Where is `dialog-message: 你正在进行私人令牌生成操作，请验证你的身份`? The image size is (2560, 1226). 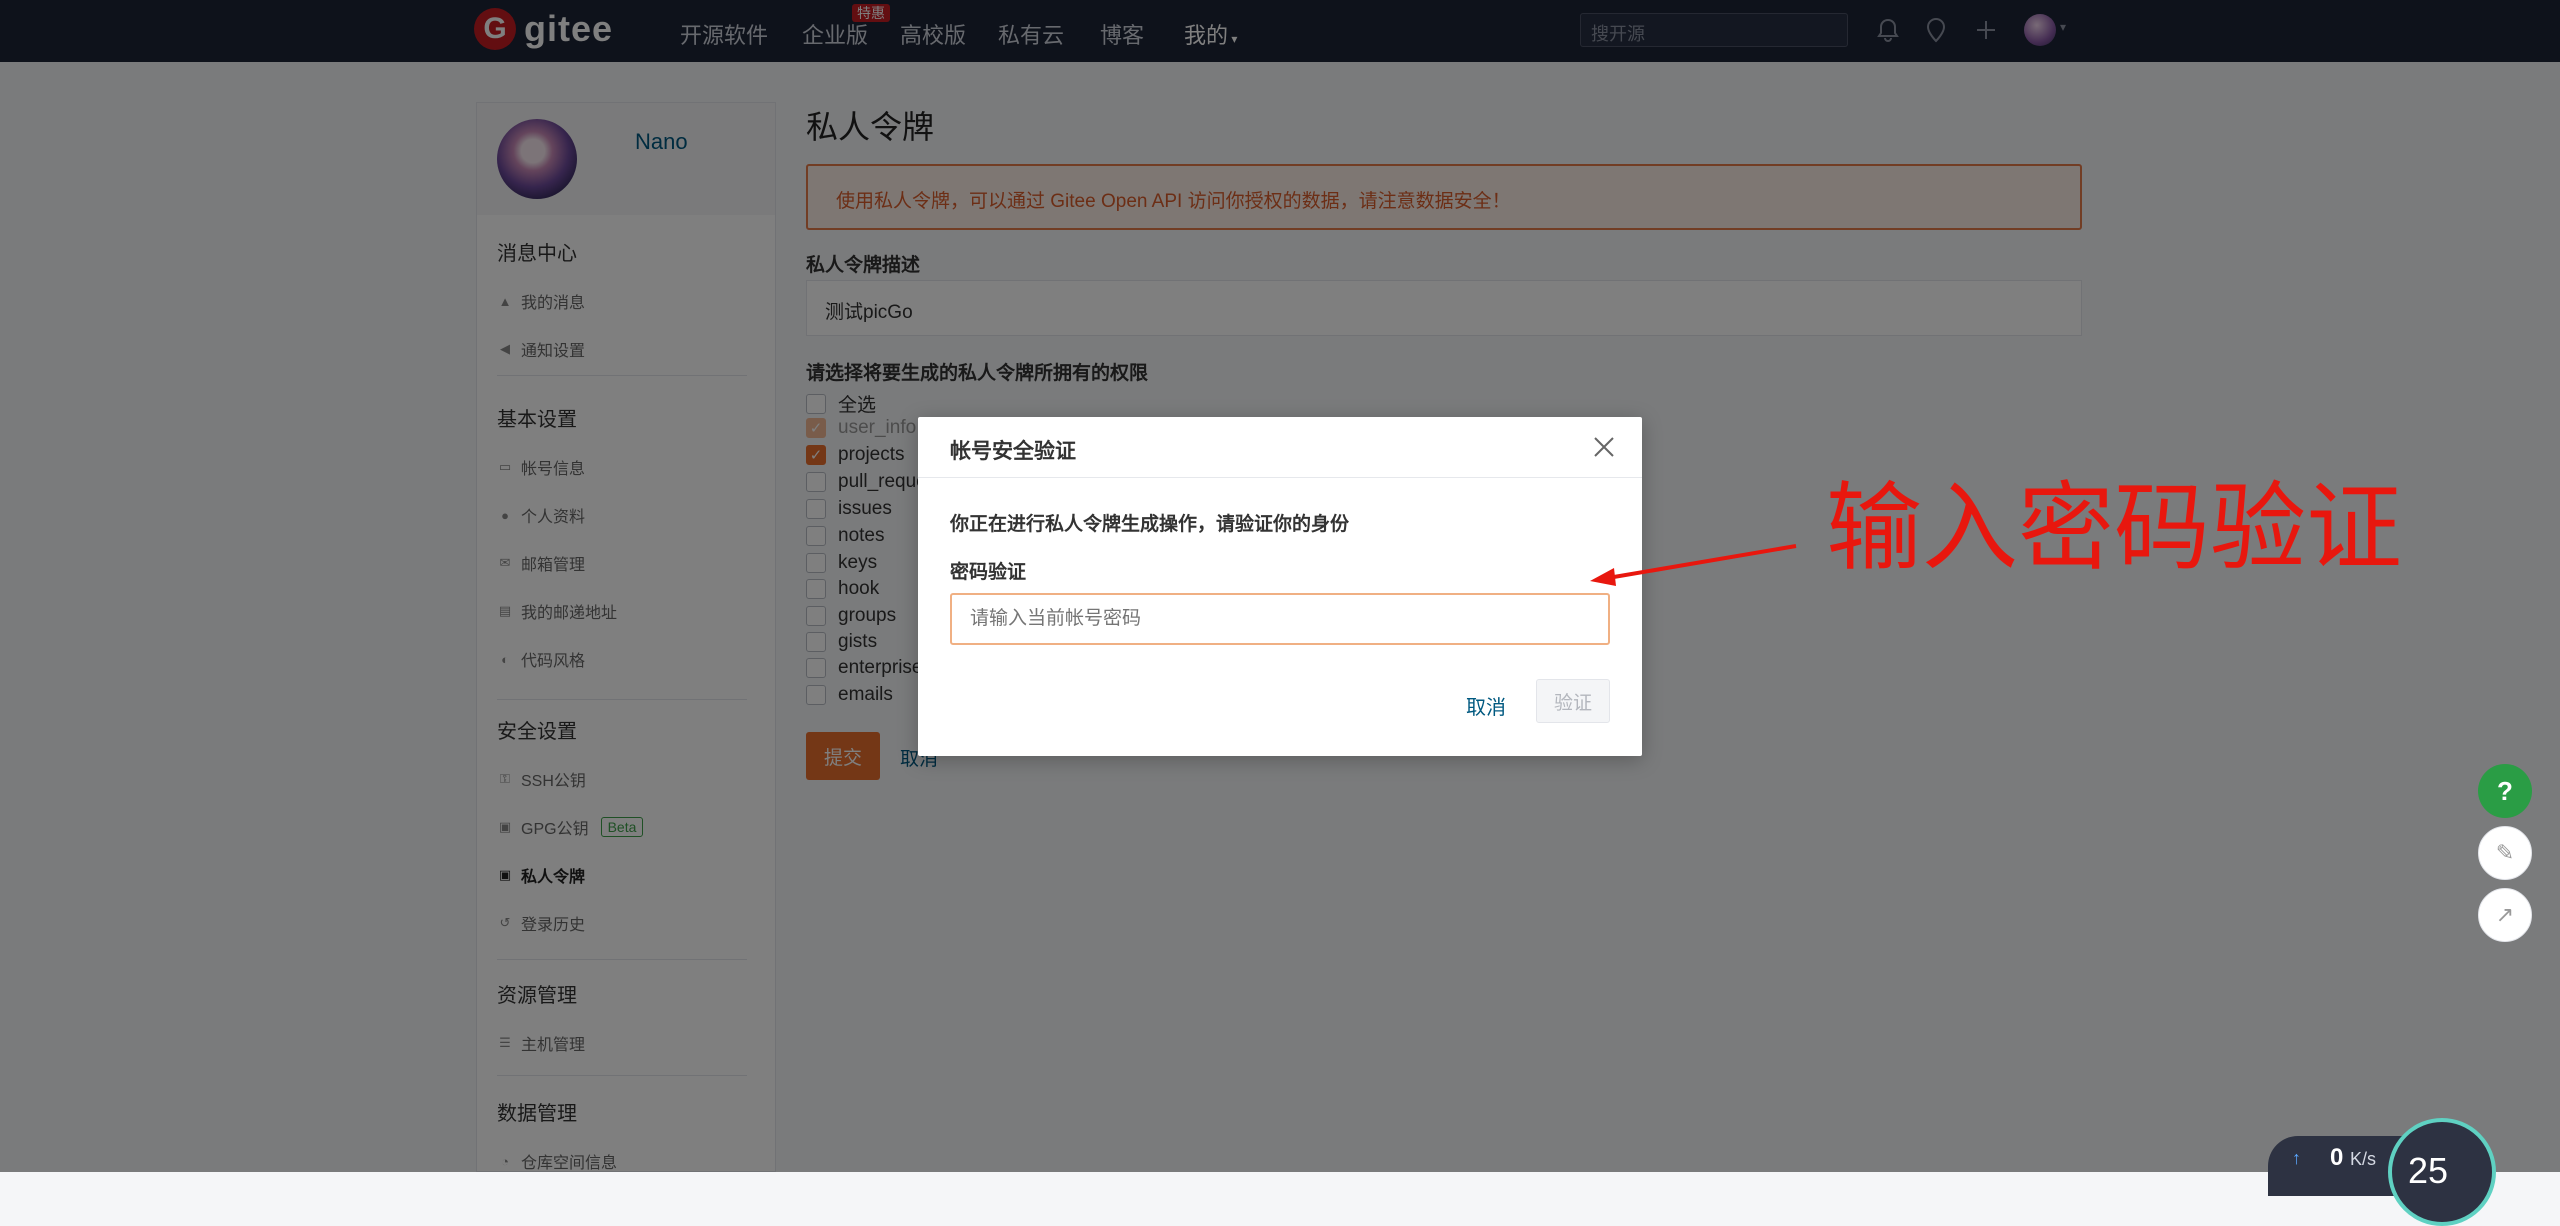 dialog-message: 你正在进行私人令牌生成操作，请验证你的身份 is located at coordinates (1150, 524).